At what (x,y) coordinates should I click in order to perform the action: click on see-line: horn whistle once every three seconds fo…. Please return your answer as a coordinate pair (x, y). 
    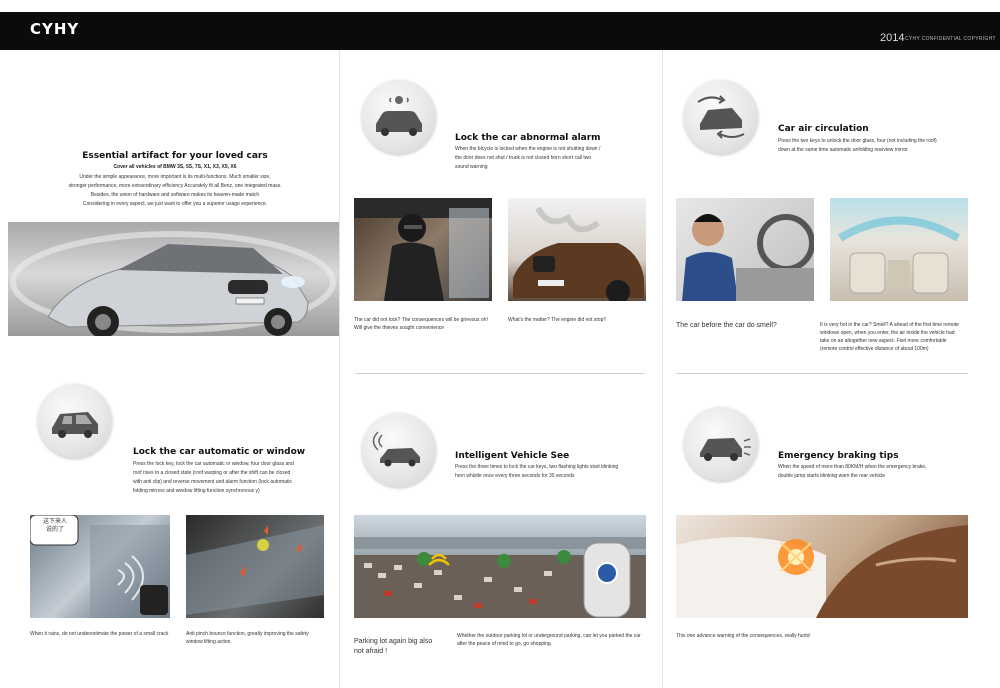
    Looking at the image, I should click on (515, 476).